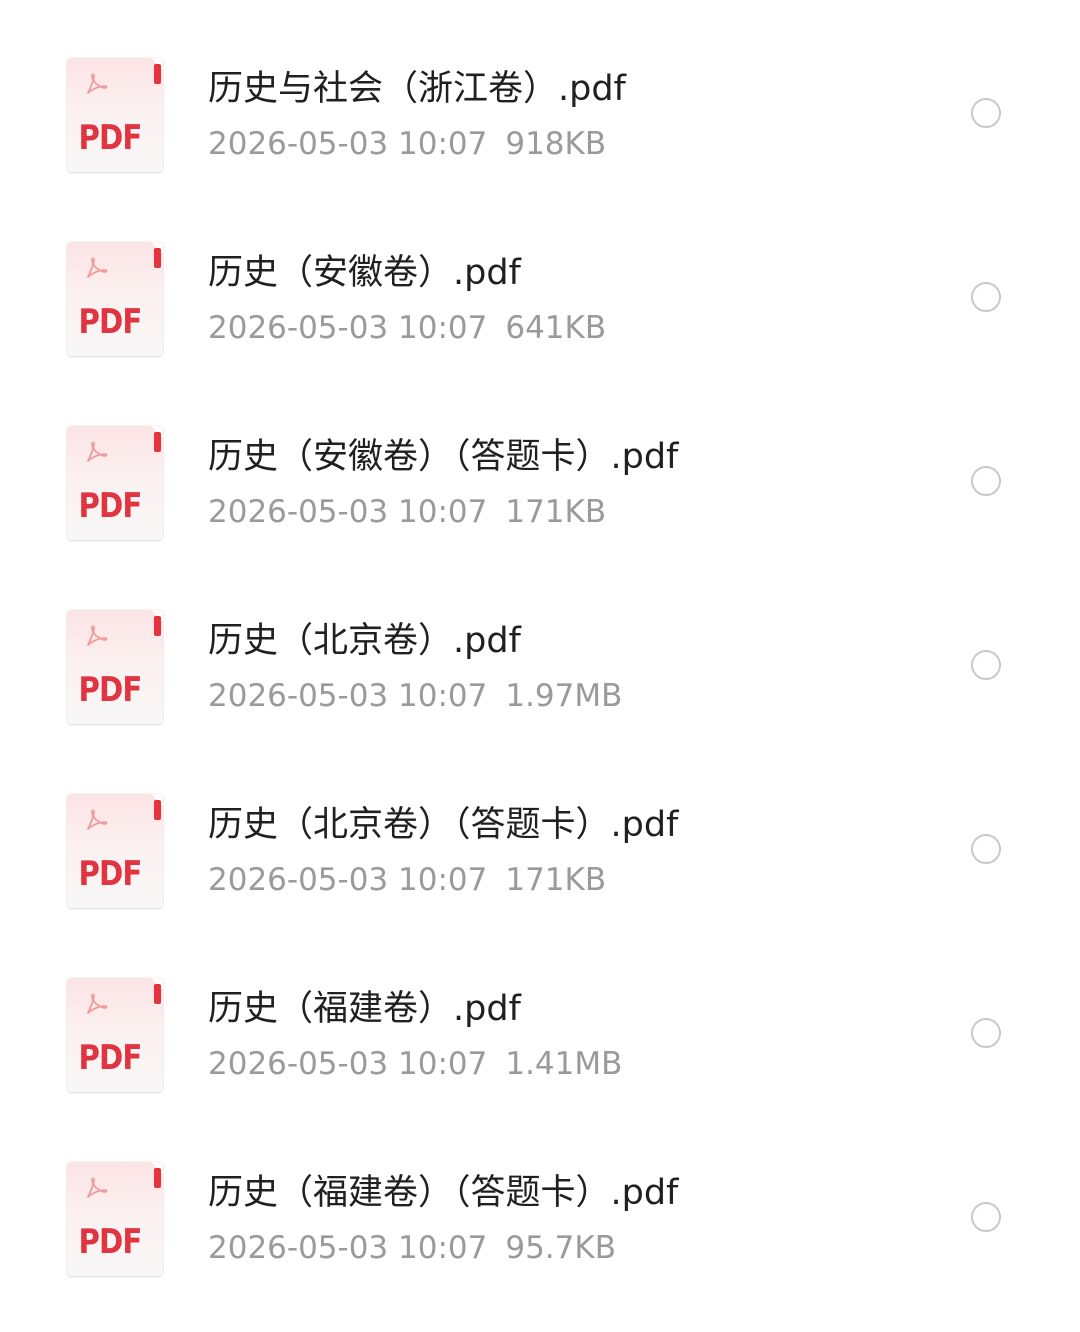  I want to click on file-meta: 2026-05-03 10:07 918KB, so click(407, 144).